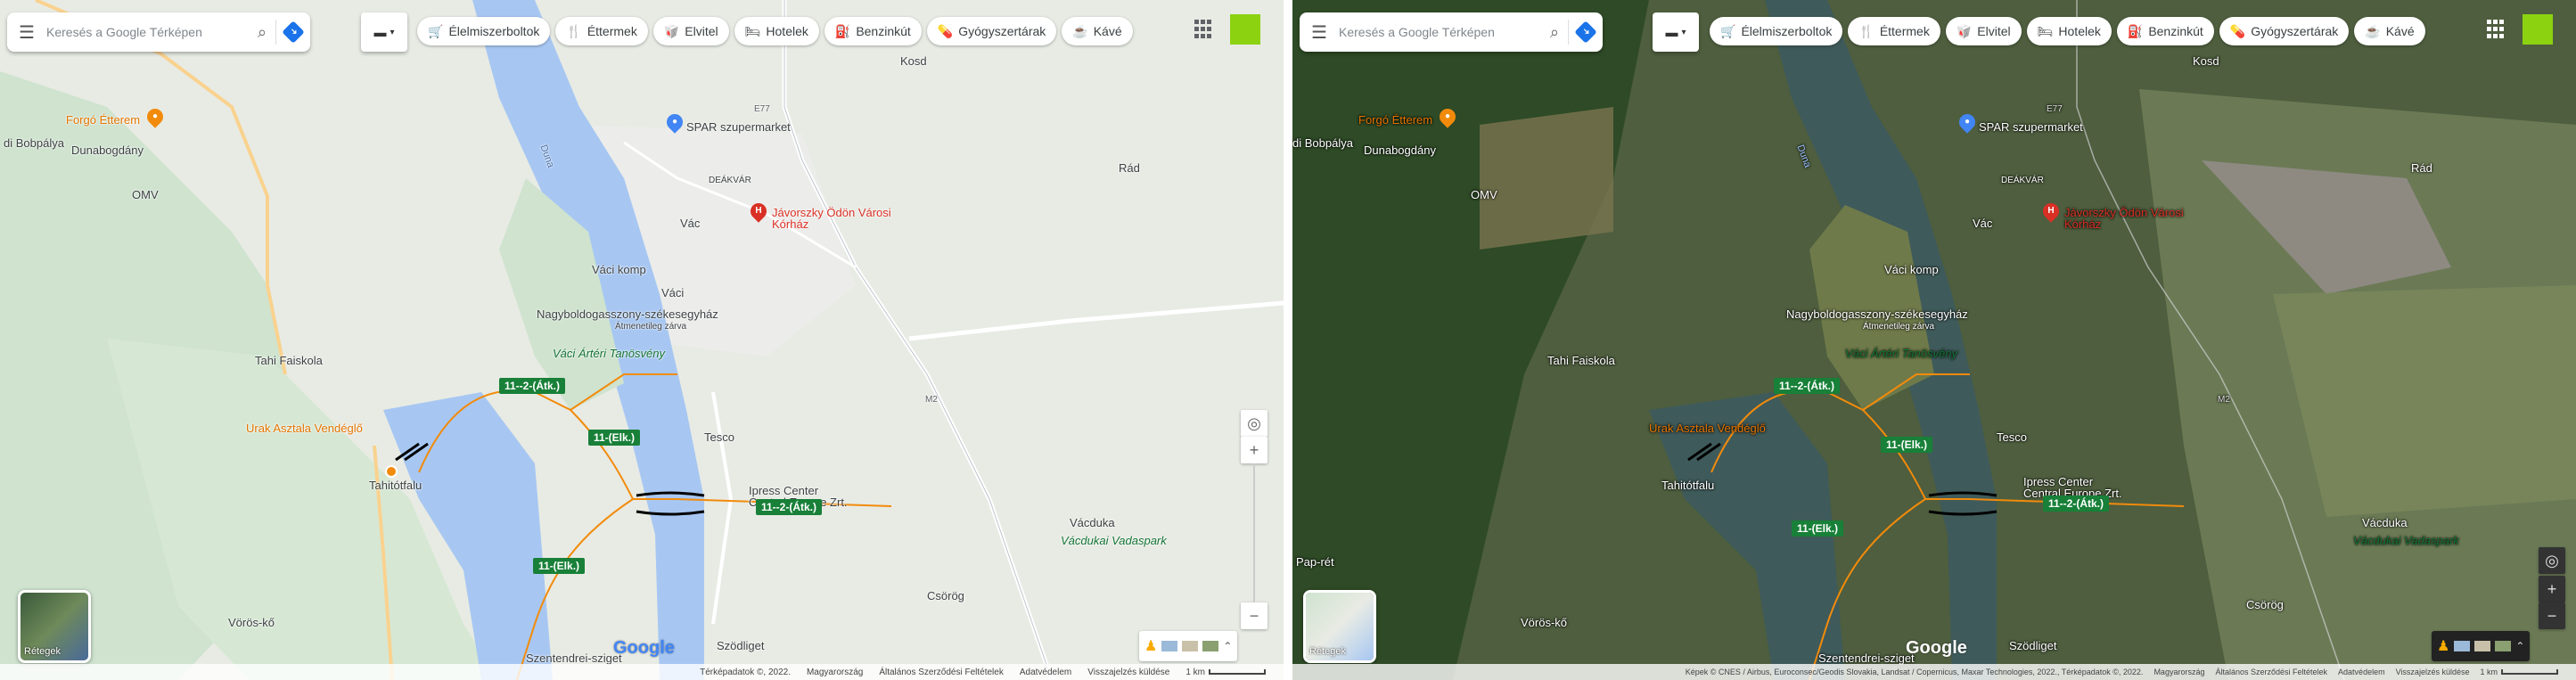 This screenshot has height=680, width=2576. Describe the element at coordinates (391, 471) in the screenshot. I see `ferry-terminal-icon` at that location.